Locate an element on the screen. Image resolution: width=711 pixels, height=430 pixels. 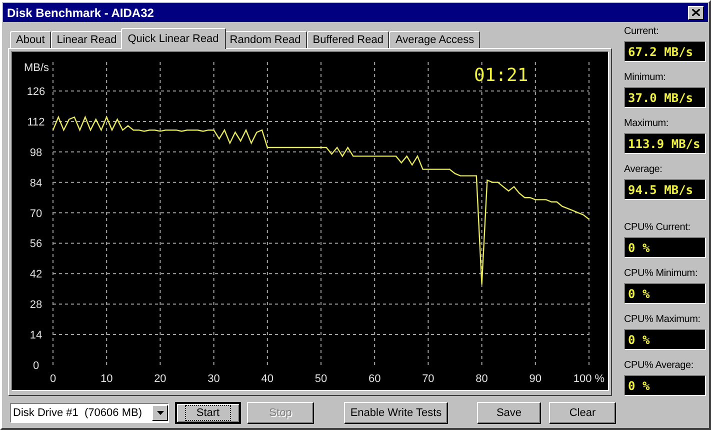
x-tick-label: 50 is located at coordinates (321, 378).